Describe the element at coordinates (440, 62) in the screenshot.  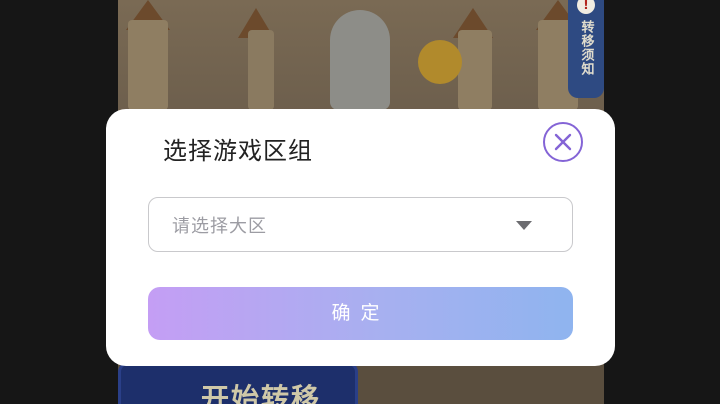
I see `mascot` at that location.